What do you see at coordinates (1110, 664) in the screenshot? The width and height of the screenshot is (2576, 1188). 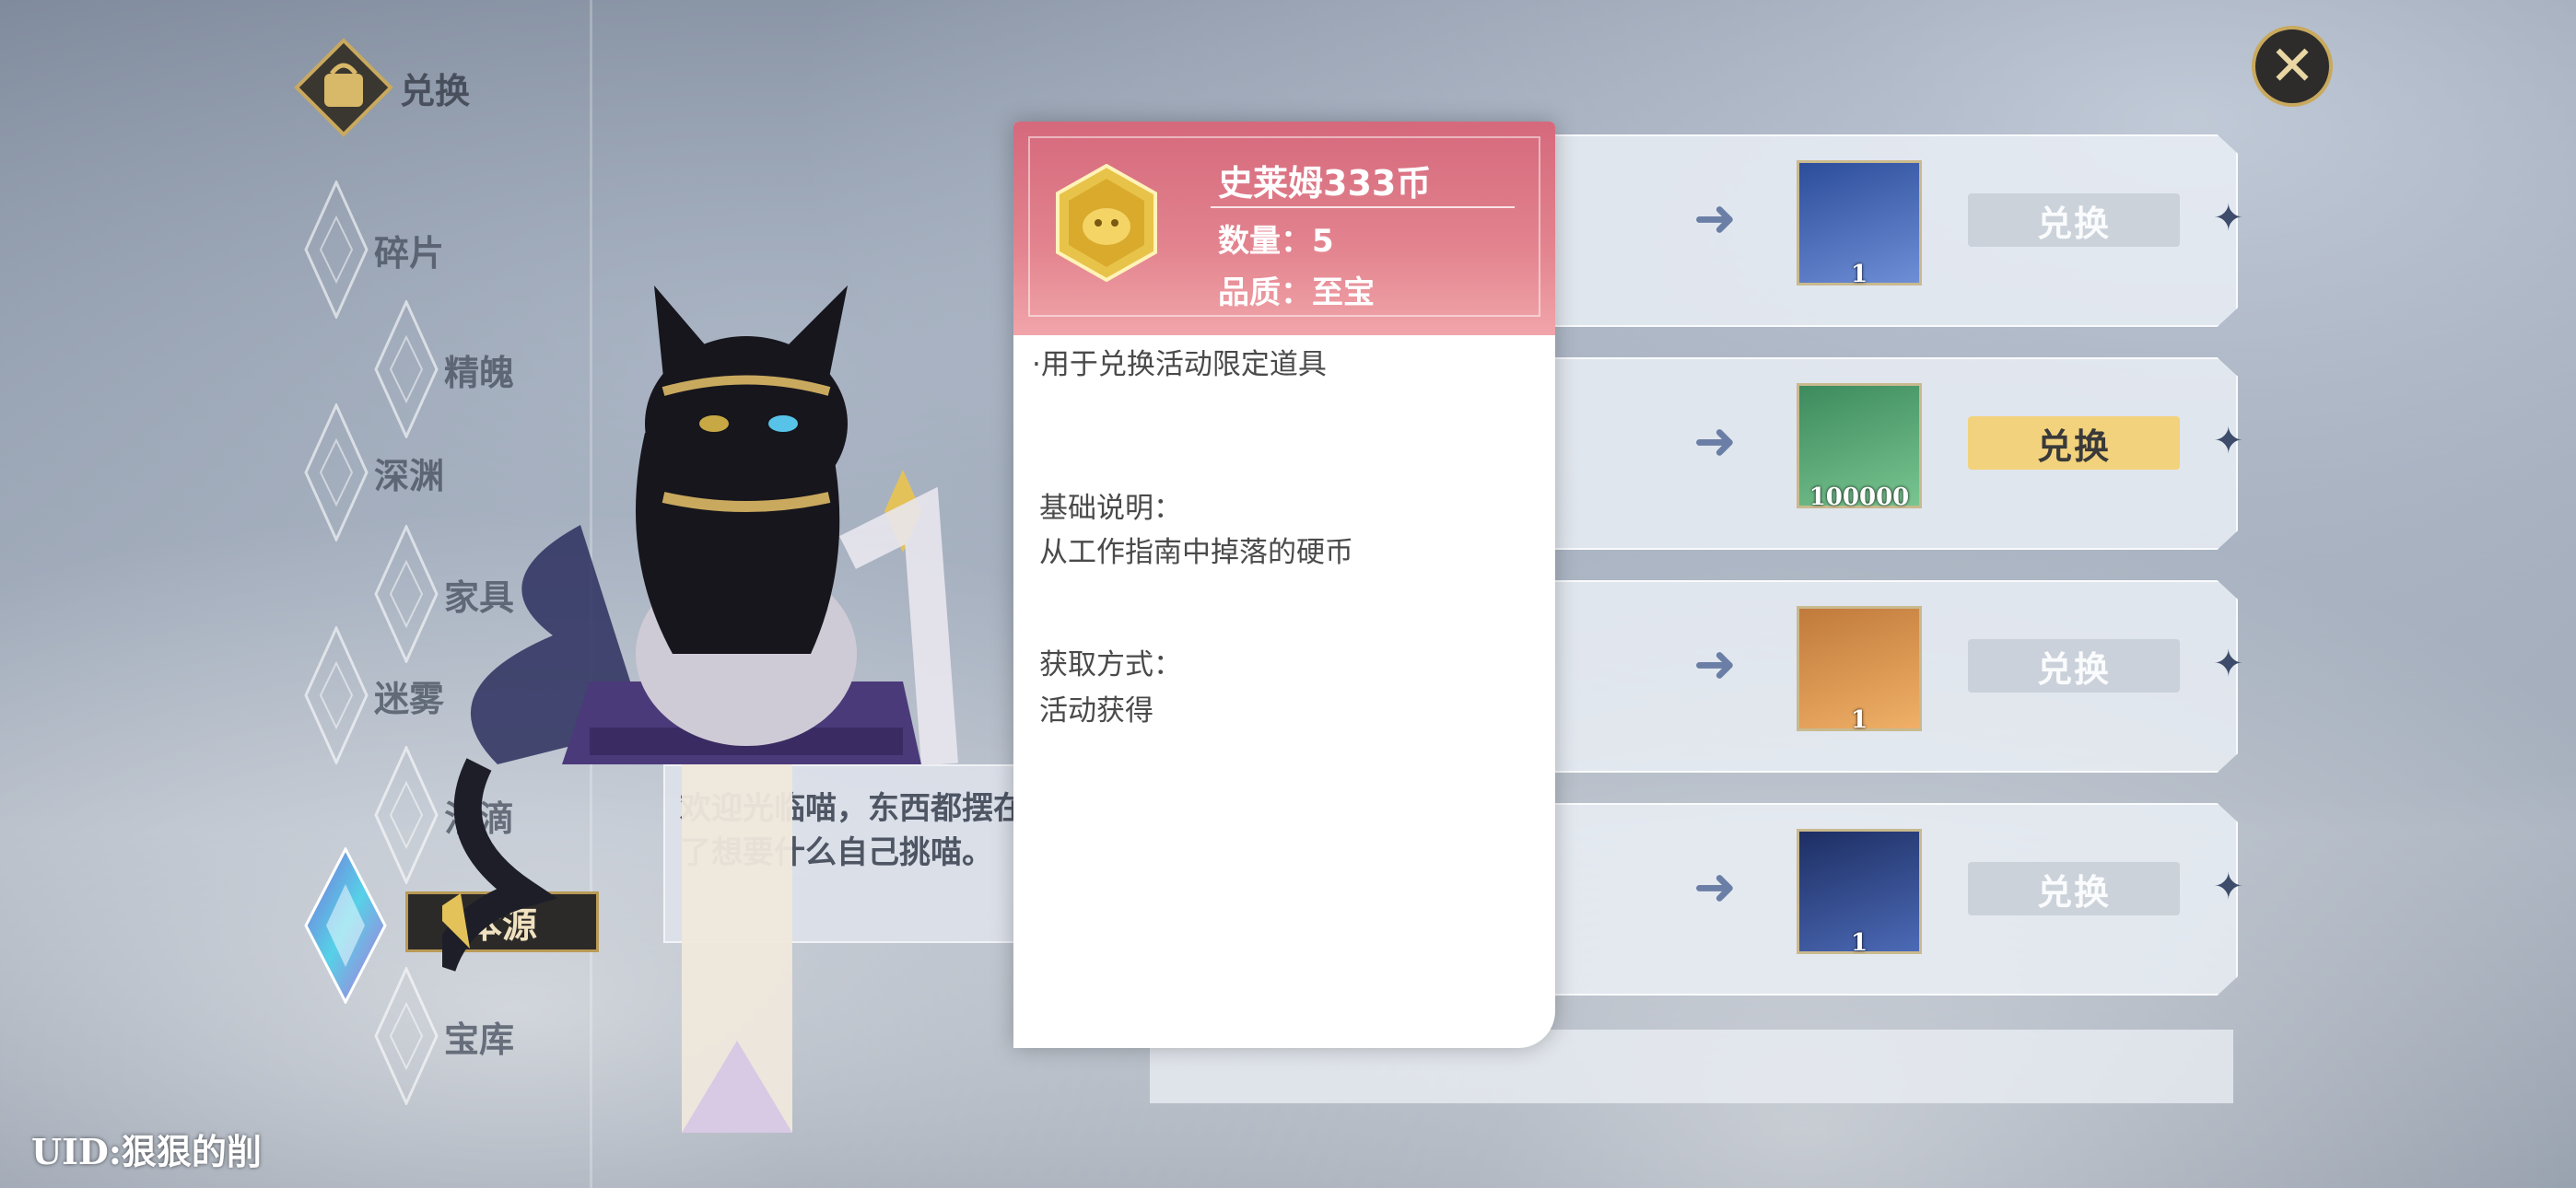 I see `obtain-title: 获取方式：` at bounding box center [1110, 664].